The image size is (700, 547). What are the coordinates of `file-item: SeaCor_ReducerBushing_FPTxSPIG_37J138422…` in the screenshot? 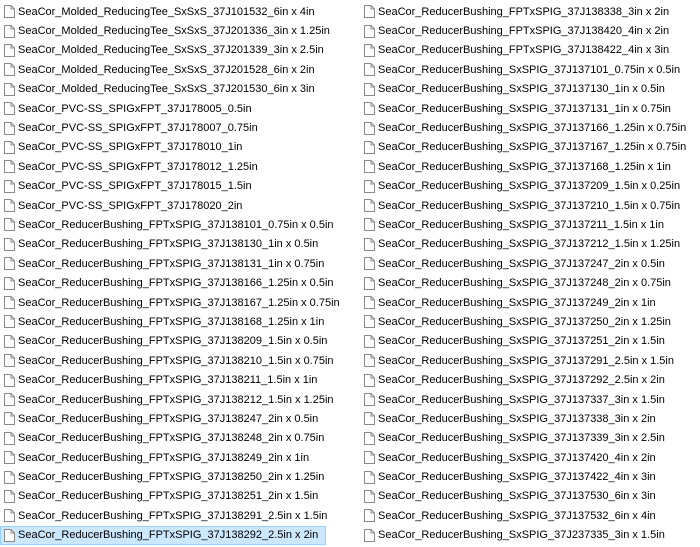 It's located at (530, 50).